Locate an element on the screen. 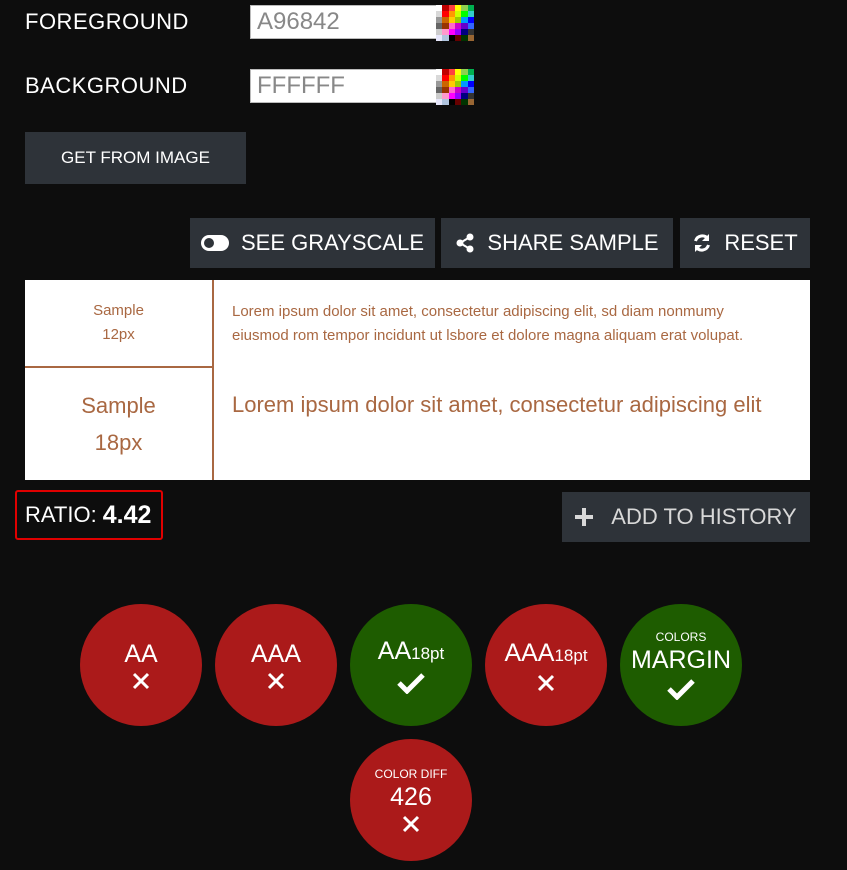 The height and width of the screenshot is (870, 847). aaa-18pt-badge: AAA18pt is located at coordinates (546, 665).